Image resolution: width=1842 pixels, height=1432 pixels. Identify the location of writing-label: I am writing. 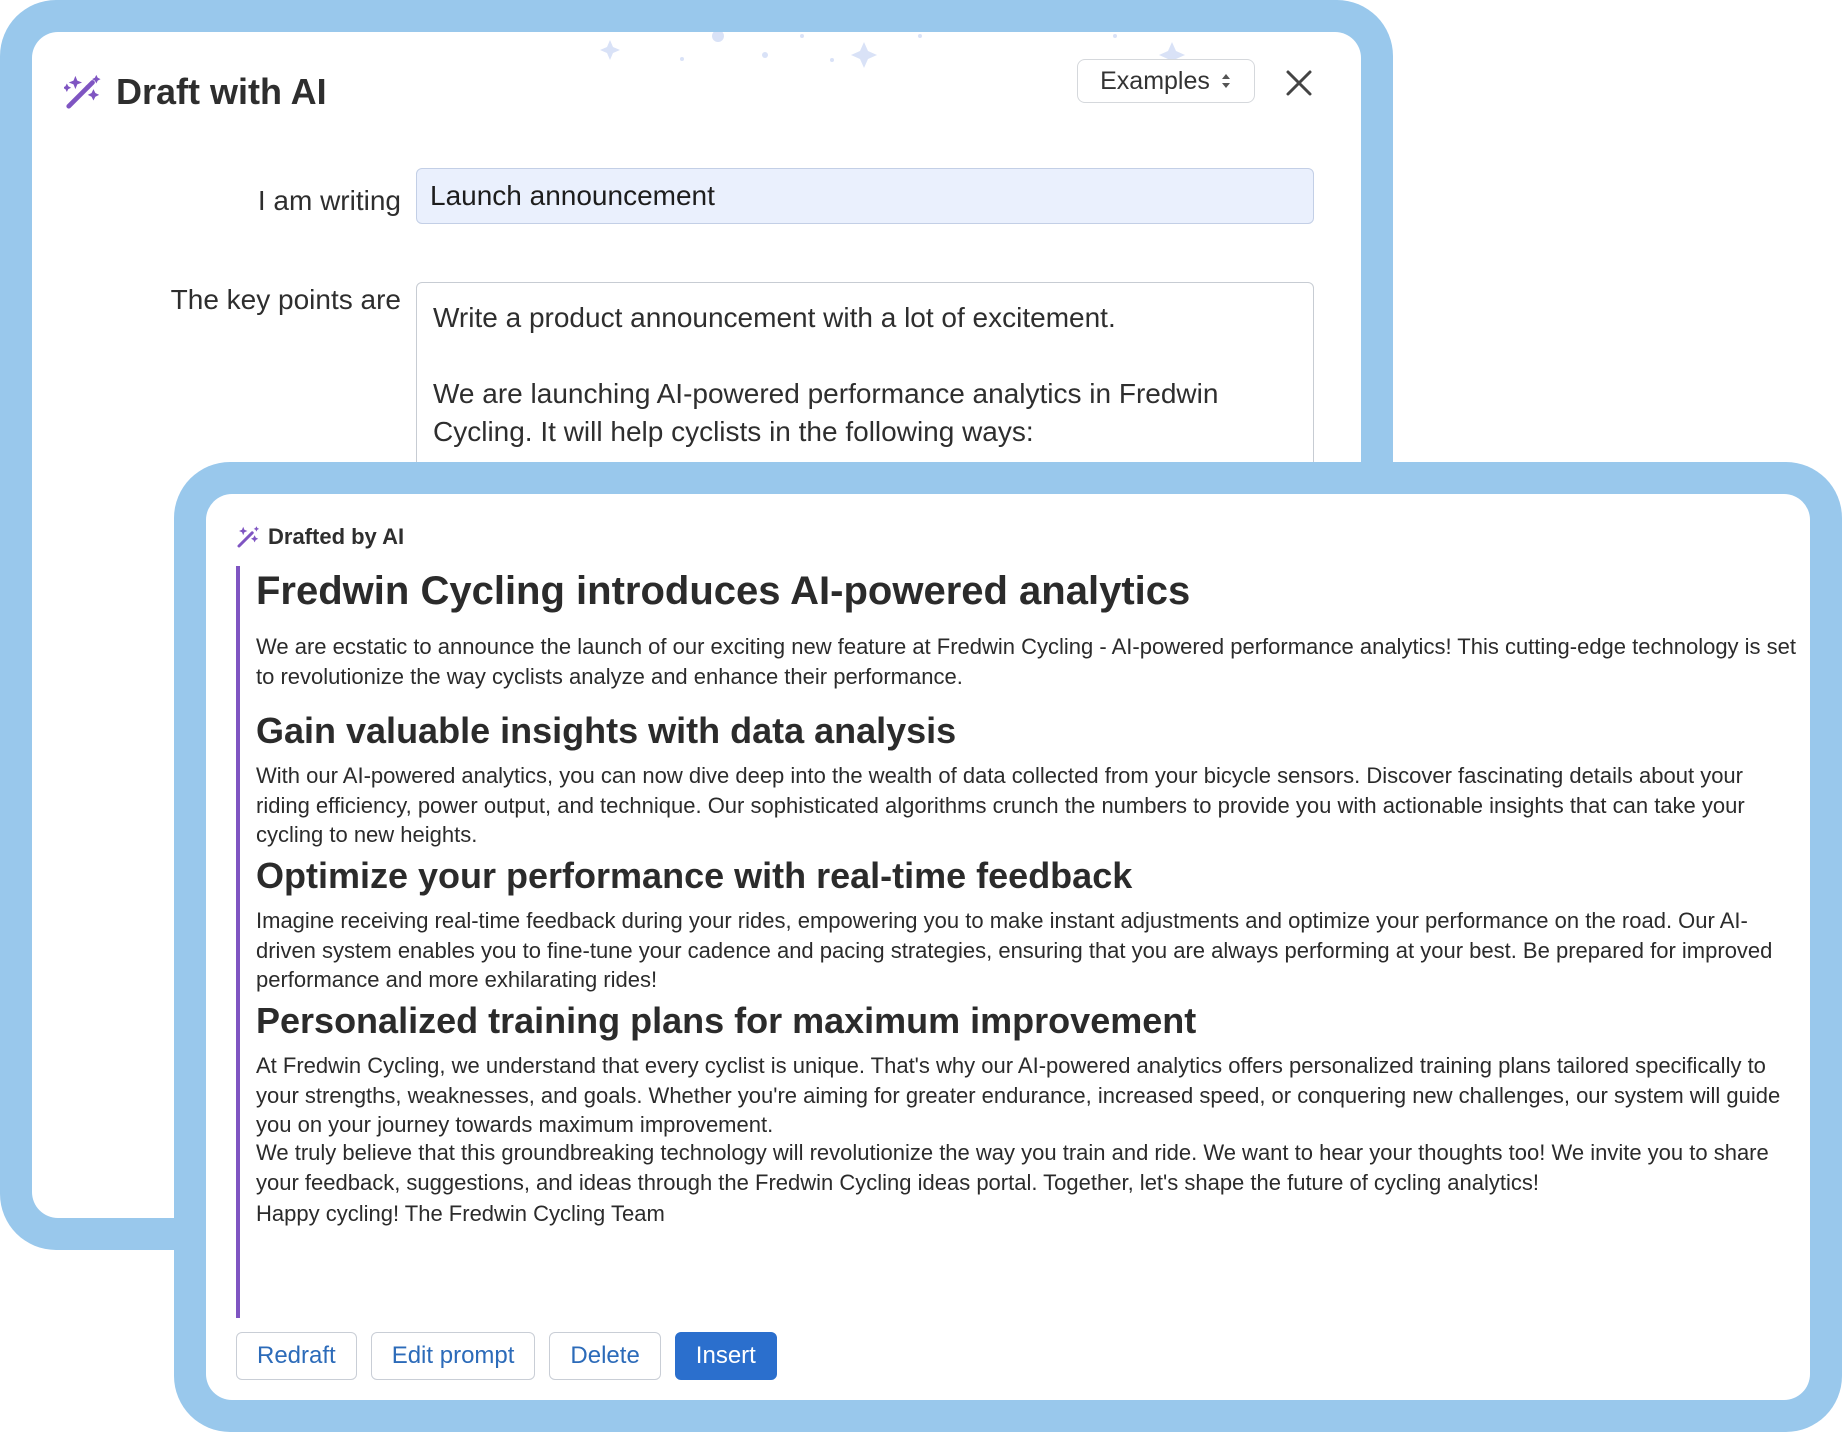
(329, 200).